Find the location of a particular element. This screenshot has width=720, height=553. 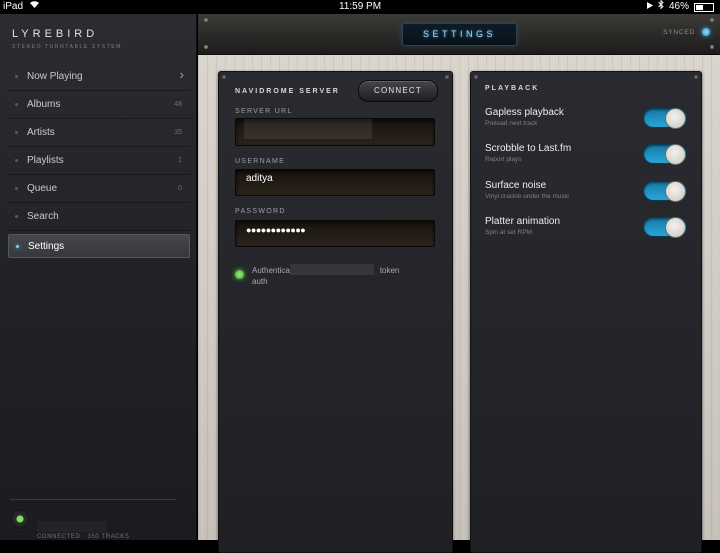

setting-description: Vinyl crackle under the music is located at coordinates (527, 196).